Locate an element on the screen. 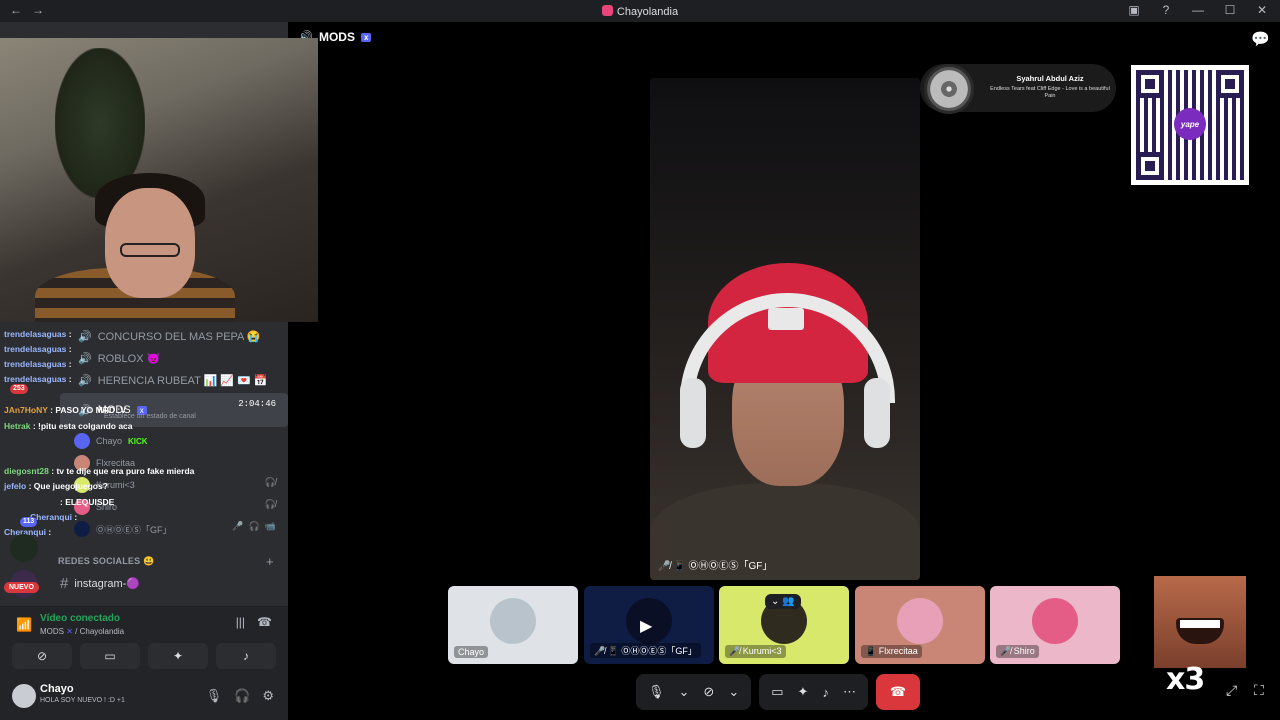  new-badge: NUEVO is located at coordinates (21, 587).